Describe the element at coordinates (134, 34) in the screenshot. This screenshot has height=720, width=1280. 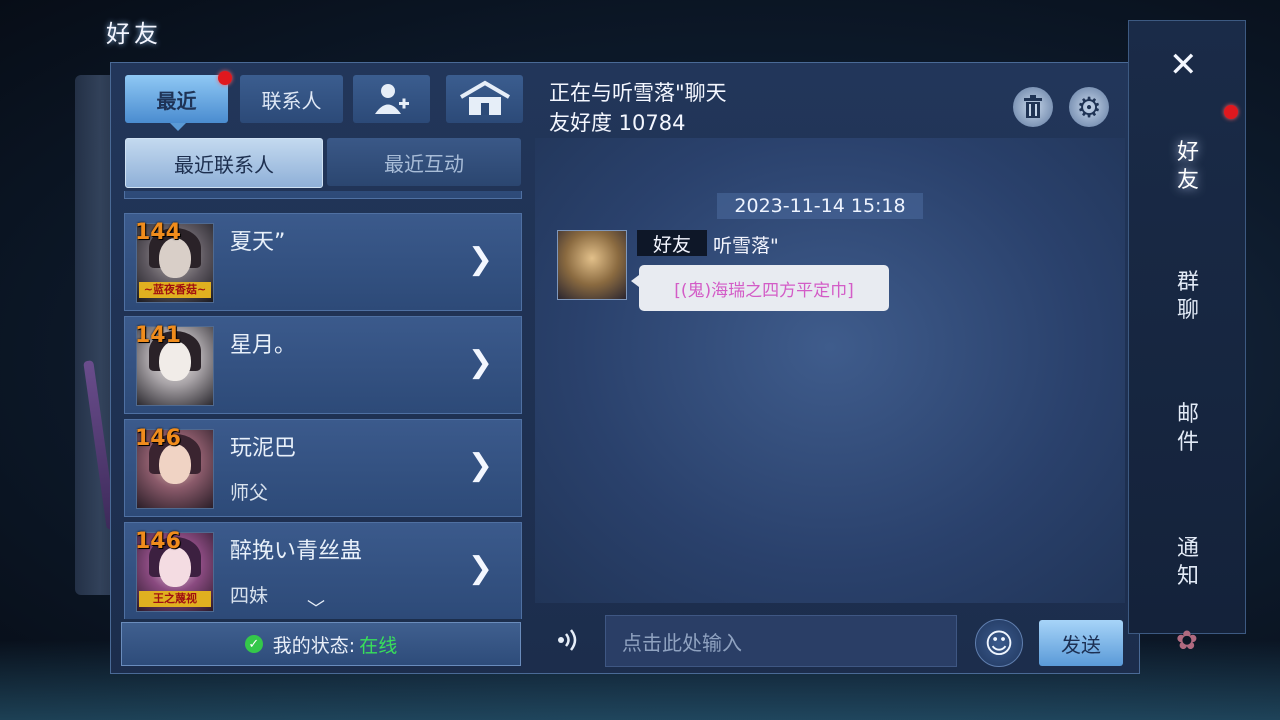
I see `page-title: 好友` at that location.